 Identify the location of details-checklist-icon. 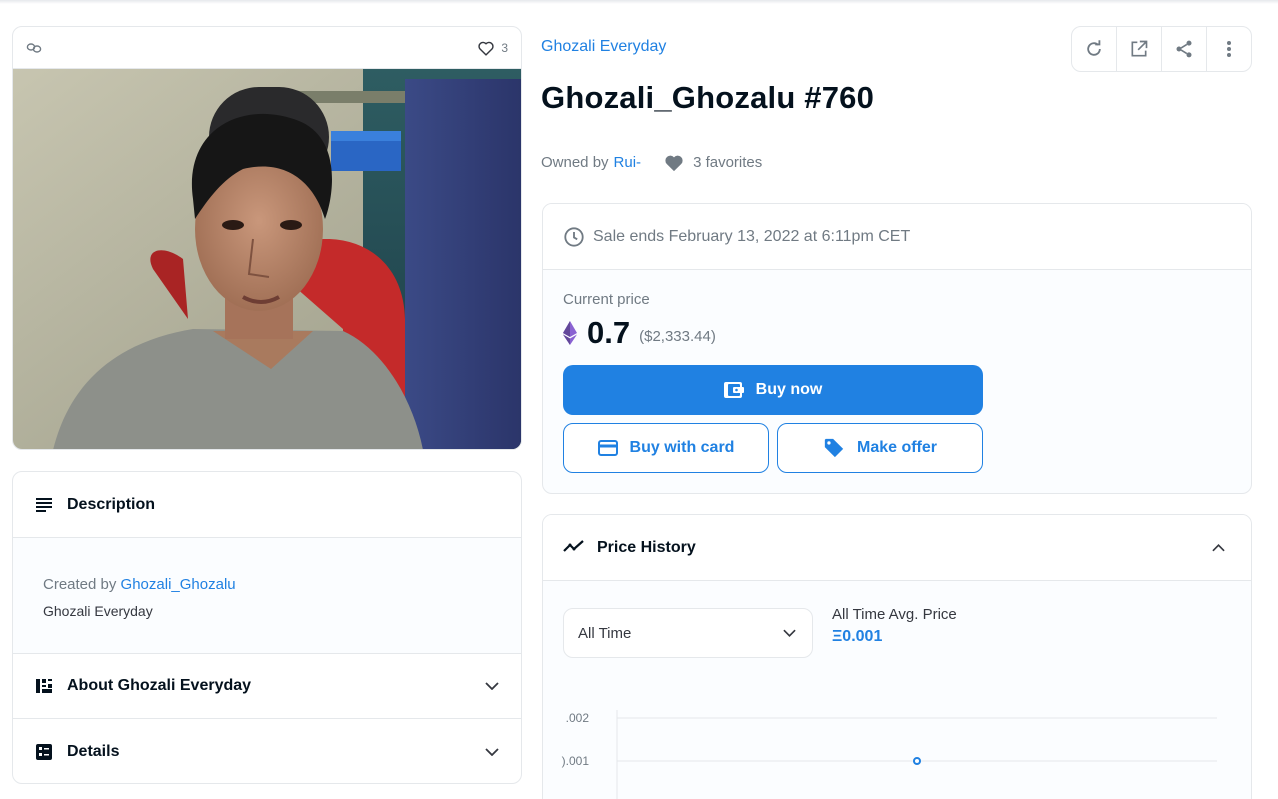
(44, 752).